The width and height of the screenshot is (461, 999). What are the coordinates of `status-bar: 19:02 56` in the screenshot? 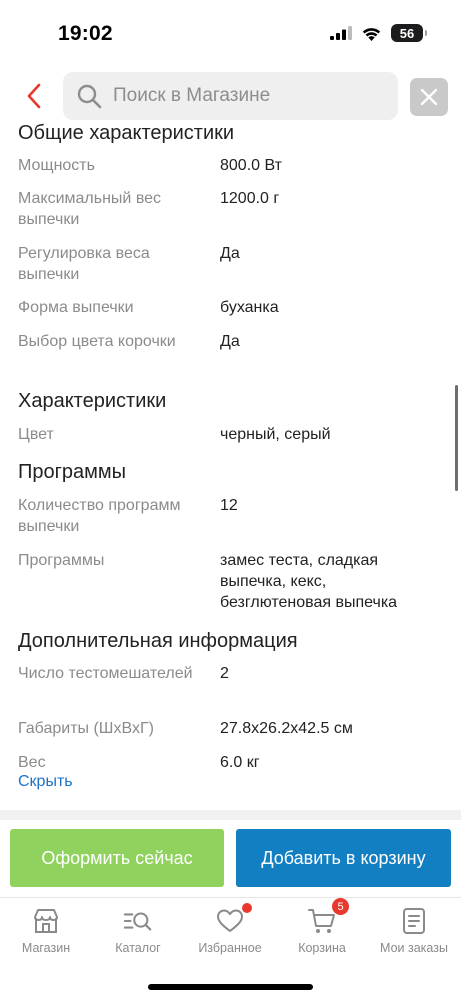 It's located at (230, 31).